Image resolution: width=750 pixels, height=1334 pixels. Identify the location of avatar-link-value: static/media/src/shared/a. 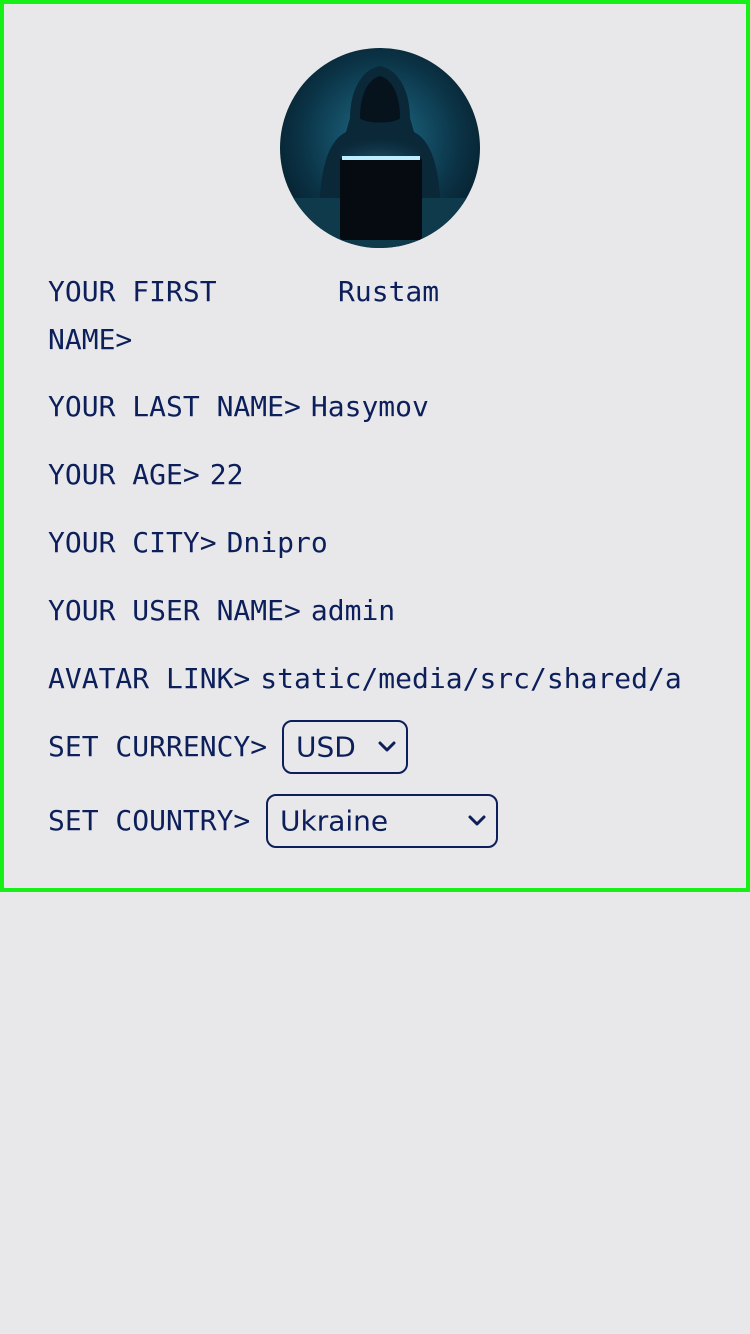
(471, 678).